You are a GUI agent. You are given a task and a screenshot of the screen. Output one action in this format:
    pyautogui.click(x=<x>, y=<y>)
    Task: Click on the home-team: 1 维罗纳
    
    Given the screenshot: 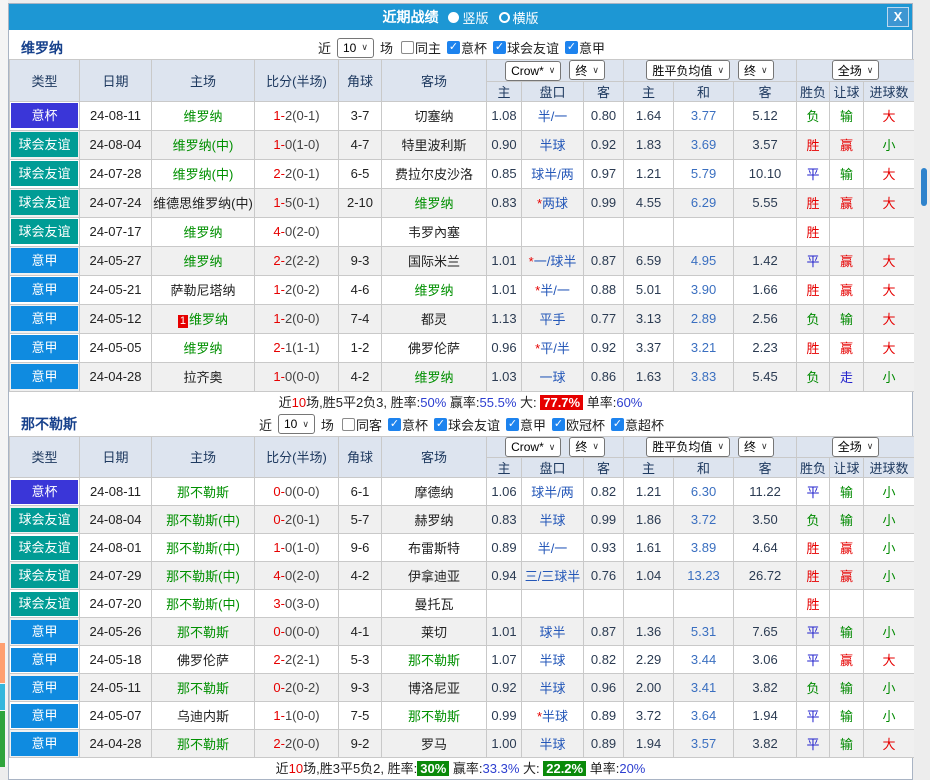 What is the action you would take?
    pyautogui.click(x=203, y=318)
    